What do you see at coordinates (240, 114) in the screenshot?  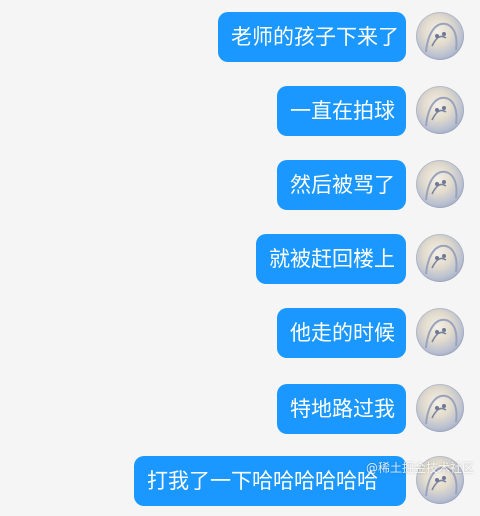 I see `message-row: 一直在拍球` at bounding box center [240, 114].